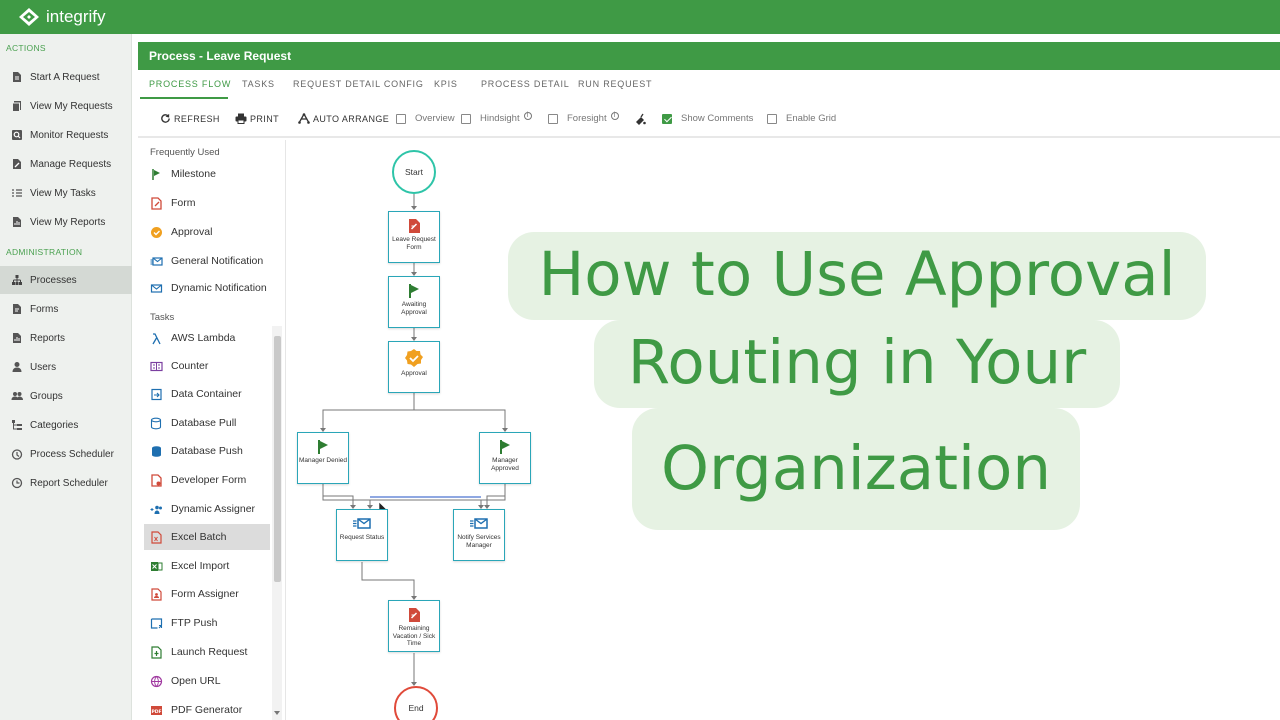 The height and width of the screenshot is (720, 1280). I want to click on tab-run-request: RUN REQUEST, so click(615, 84).